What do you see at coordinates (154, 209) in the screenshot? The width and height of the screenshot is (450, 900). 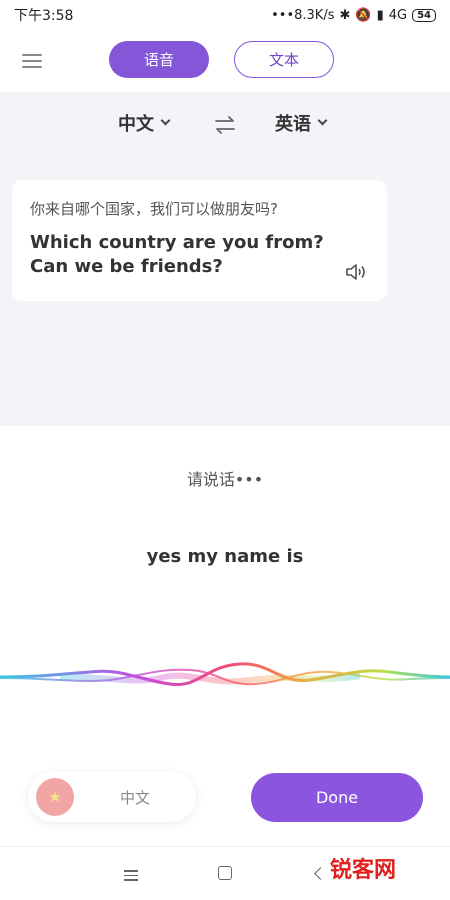 I see `source-text: 你来自哪个国家，我们可以做朋友吗?` at bounding box center [154, 209].